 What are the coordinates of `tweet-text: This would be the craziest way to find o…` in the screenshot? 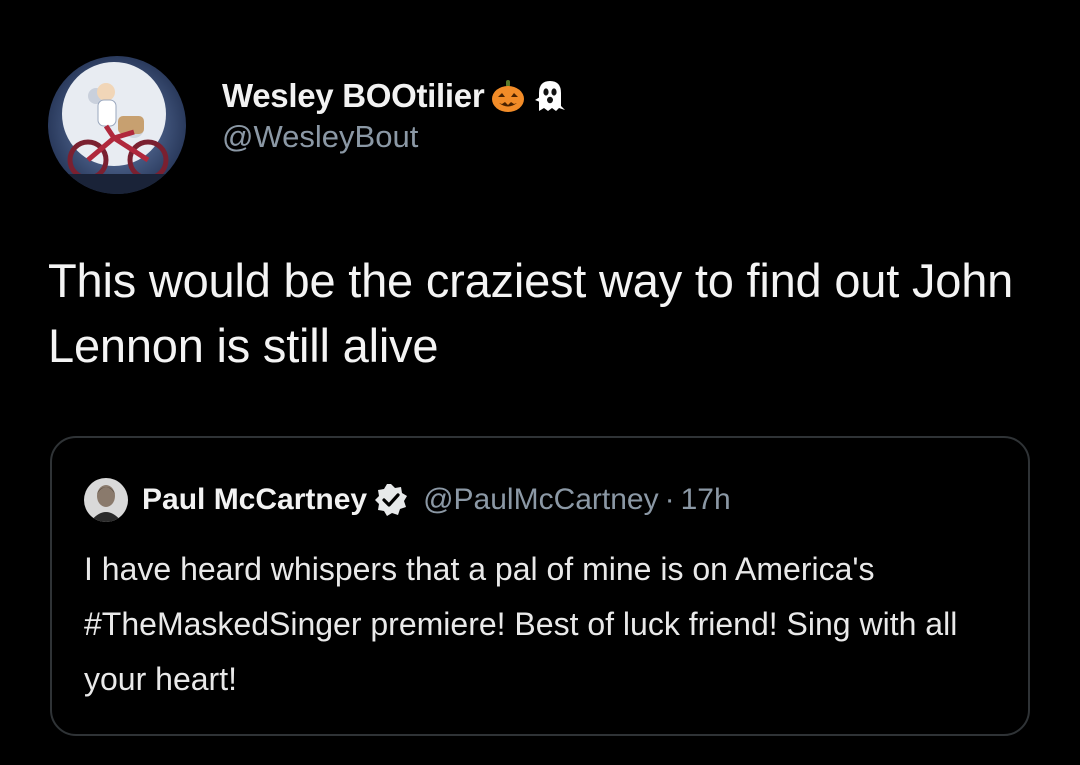 It's located at (531, 313).